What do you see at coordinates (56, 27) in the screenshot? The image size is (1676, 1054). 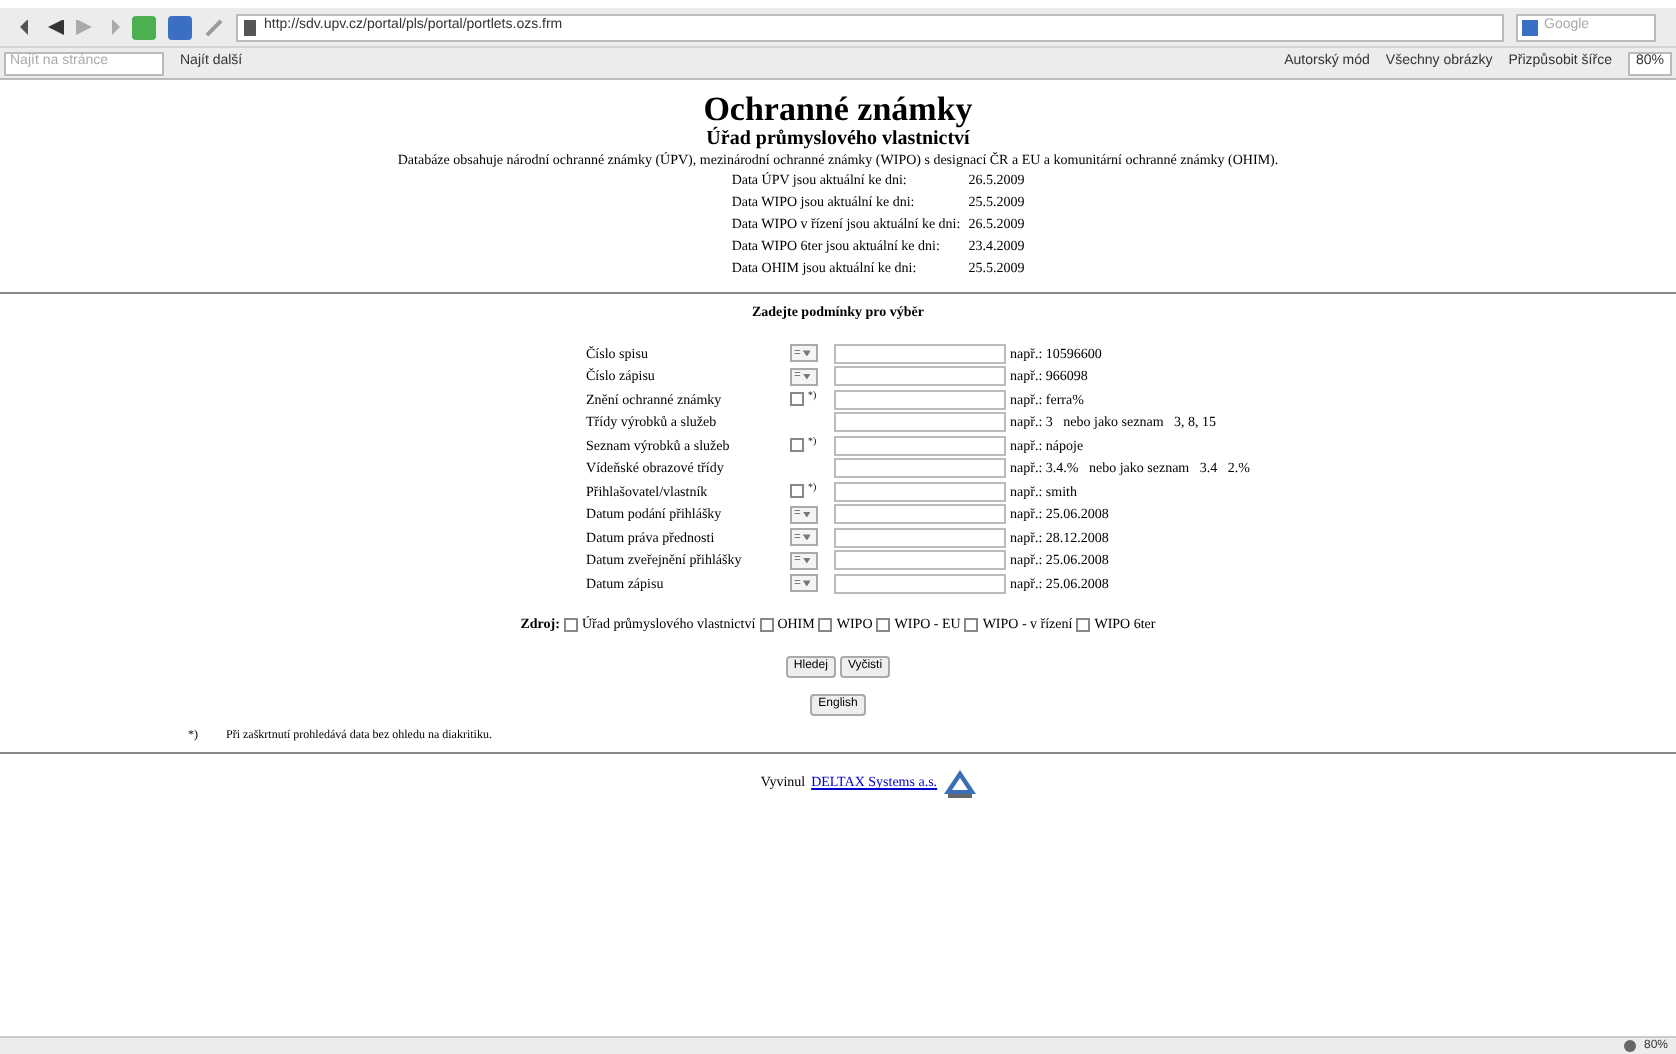 I see `back-icon` at bounding box center [56, 27].